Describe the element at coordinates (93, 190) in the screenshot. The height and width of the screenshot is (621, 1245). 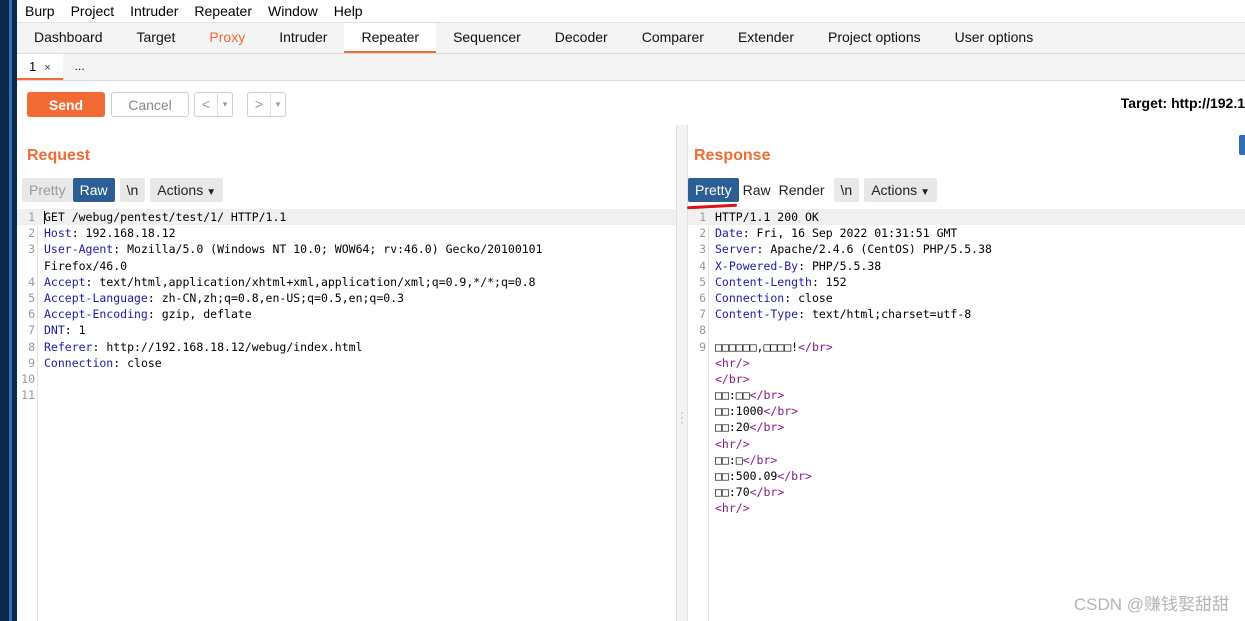
I see `request-raw-button: Raw` at that location.